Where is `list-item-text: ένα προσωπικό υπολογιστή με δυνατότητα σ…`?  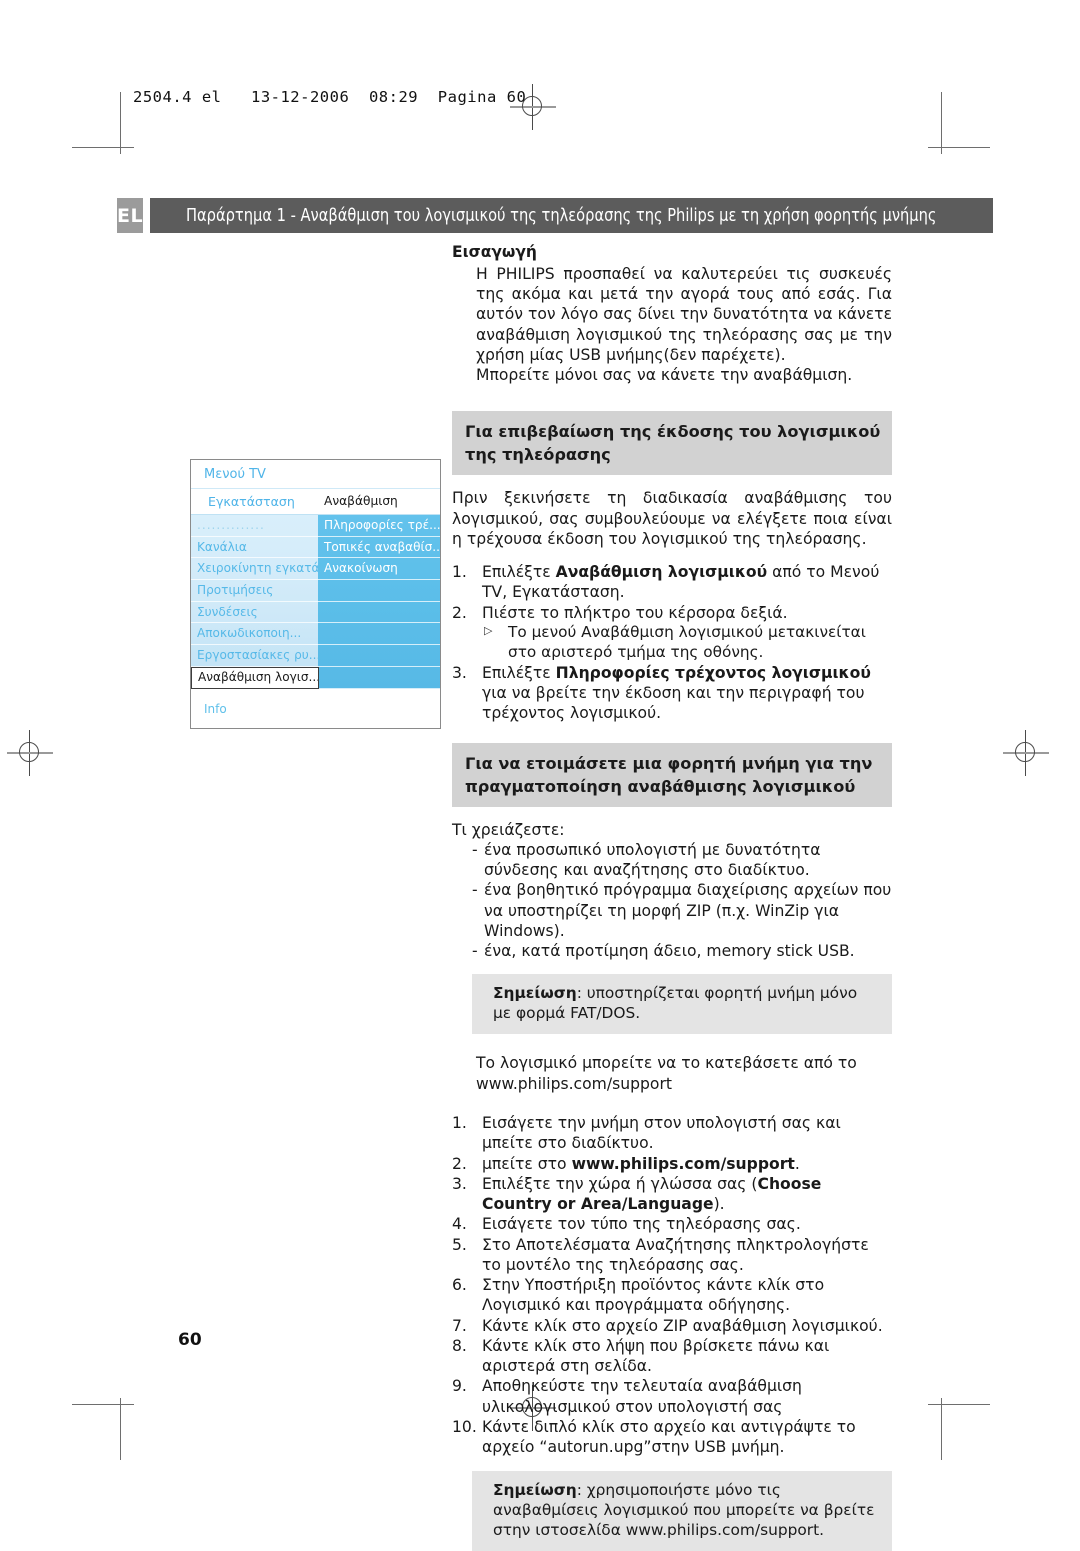
list-item-text: ένα προσωπικό υπολογιστή με δυνατότητα σ… is located at coordinates (652, 860).